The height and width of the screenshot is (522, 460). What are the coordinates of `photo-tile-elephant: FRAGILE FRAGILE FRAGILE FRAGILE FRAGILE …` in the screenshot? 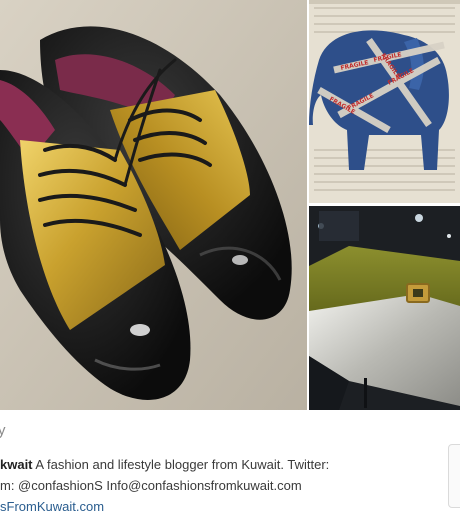 It's located at (384, 101).